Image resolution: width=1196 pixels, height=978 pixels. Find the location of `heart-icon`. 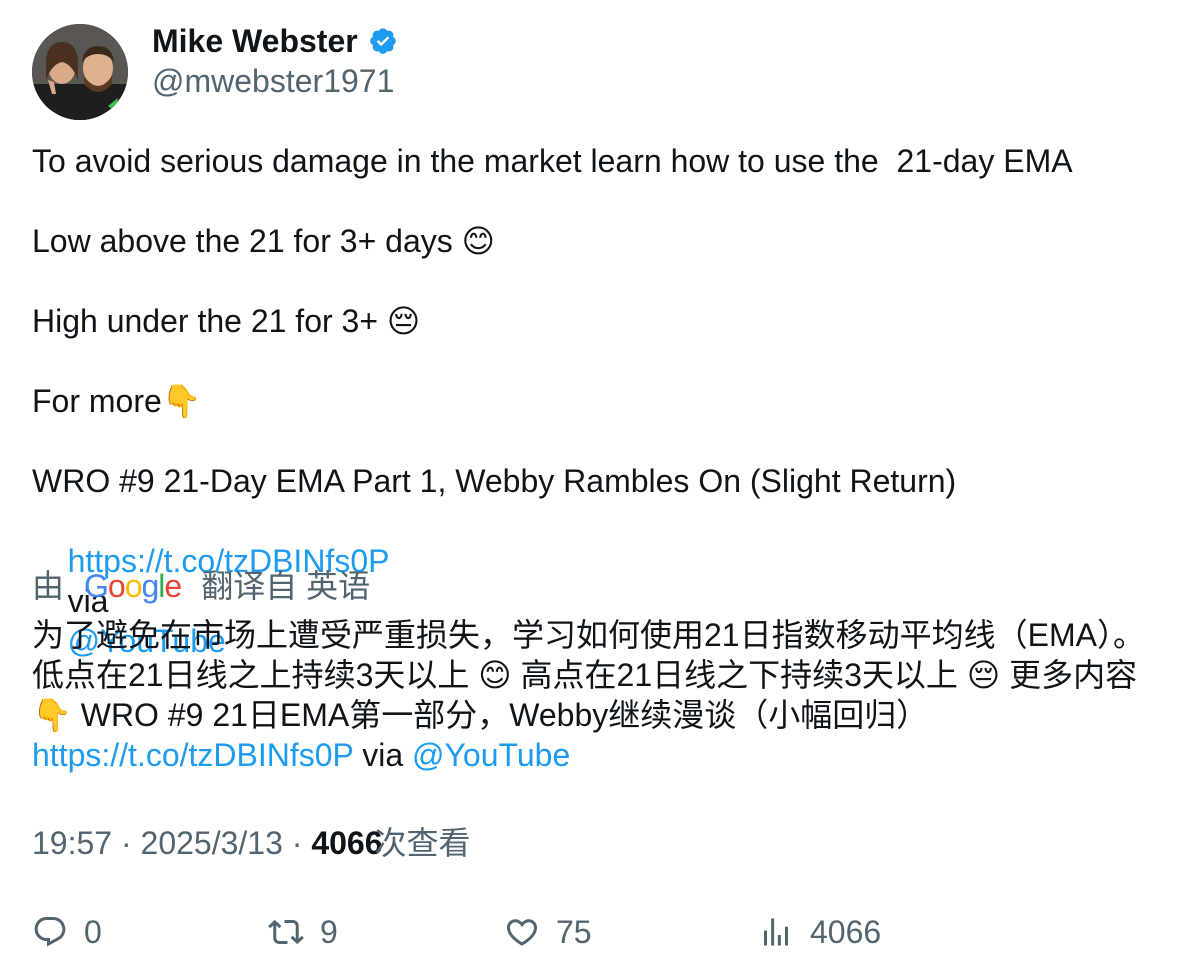

heart-icon is located at coordinates (522, 932).